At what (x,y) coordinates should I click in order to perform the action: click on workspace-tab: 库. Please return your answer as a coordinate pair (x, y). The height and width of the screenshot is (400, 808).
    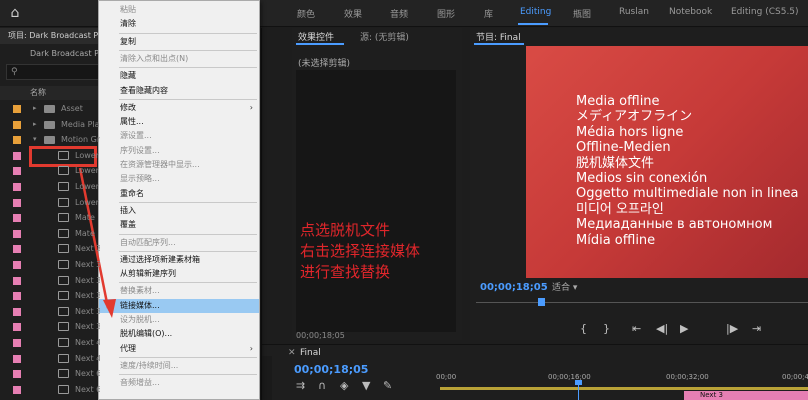
    Looking at the image, I should click on (488, 13).